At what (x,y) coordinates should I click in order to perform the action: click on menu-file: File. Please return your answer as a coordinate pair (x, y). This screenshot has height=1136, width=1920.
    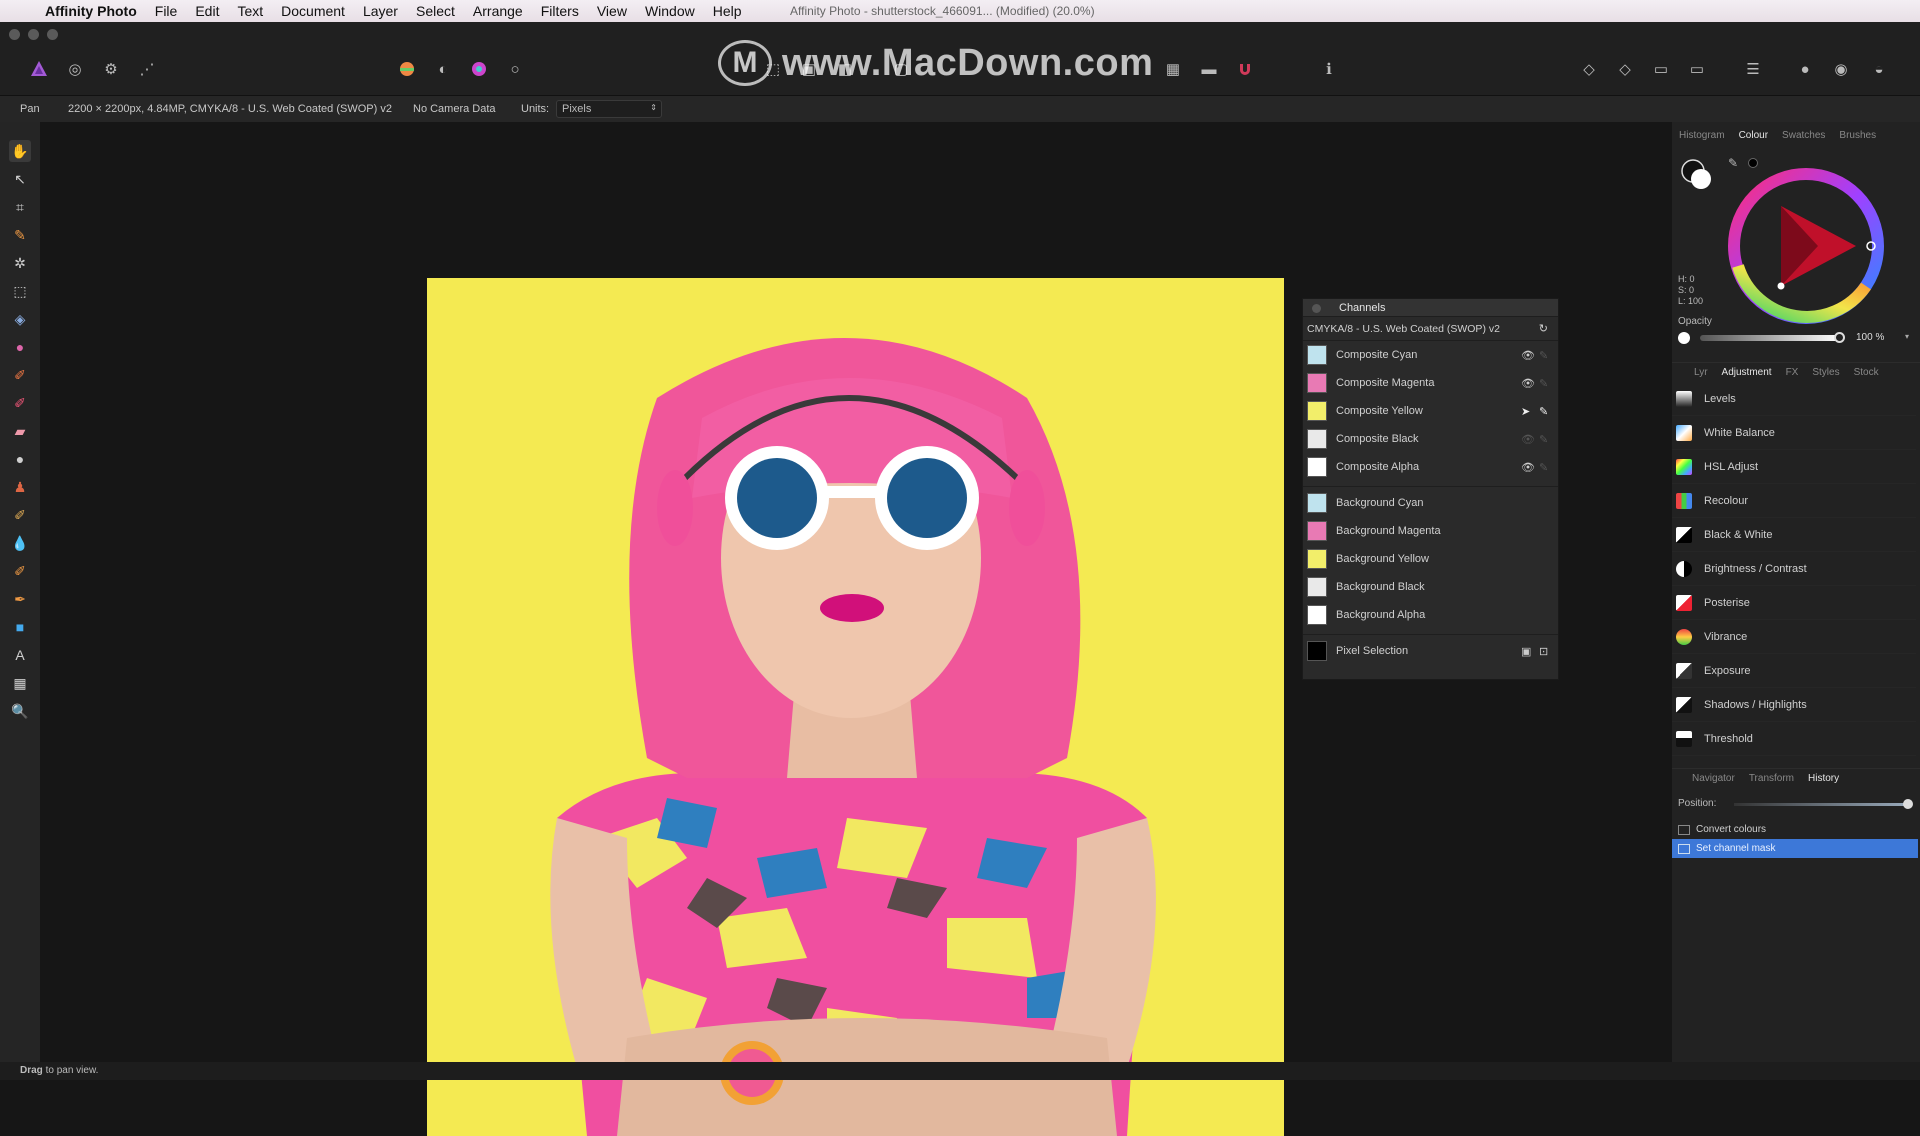
    Looking at the image, I should click on (166, 11).